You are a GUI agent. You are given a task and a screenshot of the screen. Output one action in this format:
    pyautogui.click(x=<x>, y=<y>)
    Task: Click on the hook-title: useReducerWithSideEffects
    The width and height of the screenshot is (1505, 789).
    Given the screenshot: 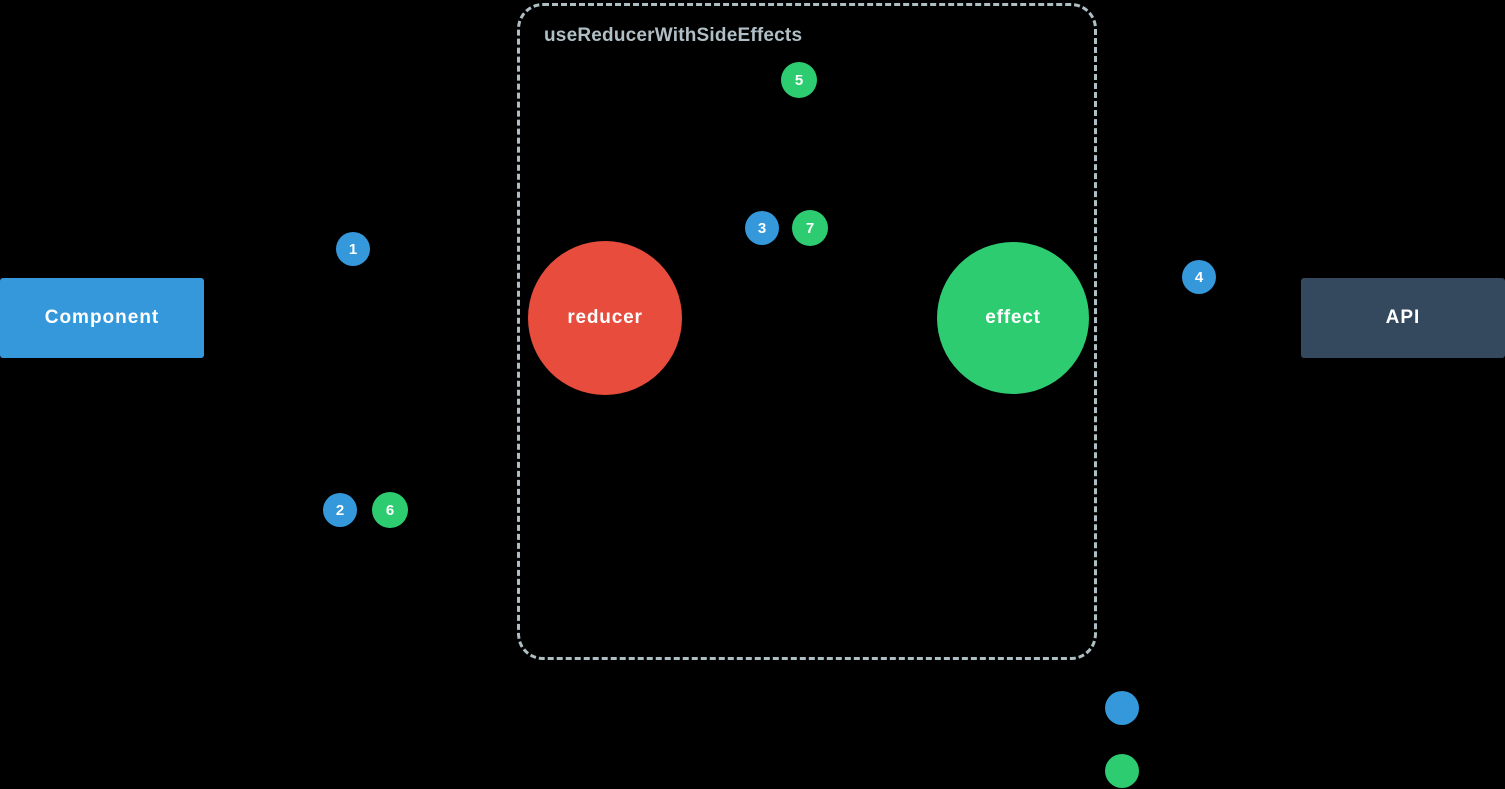 What is the action you would take?
    pyautogui.click(x=673, y=35)
    